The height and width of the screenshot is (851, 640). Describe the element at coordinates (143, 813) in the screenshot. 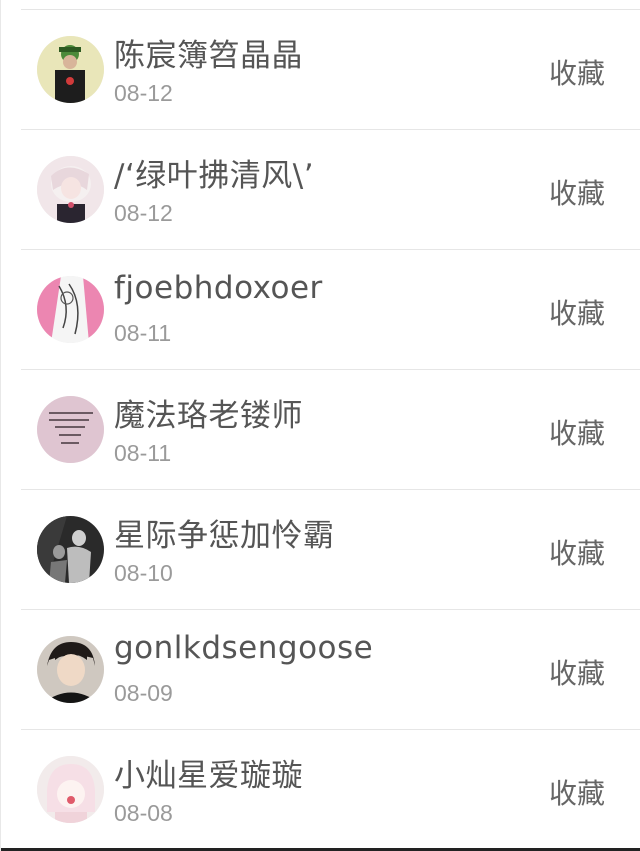

I see `item-date: 08-08` at that location.